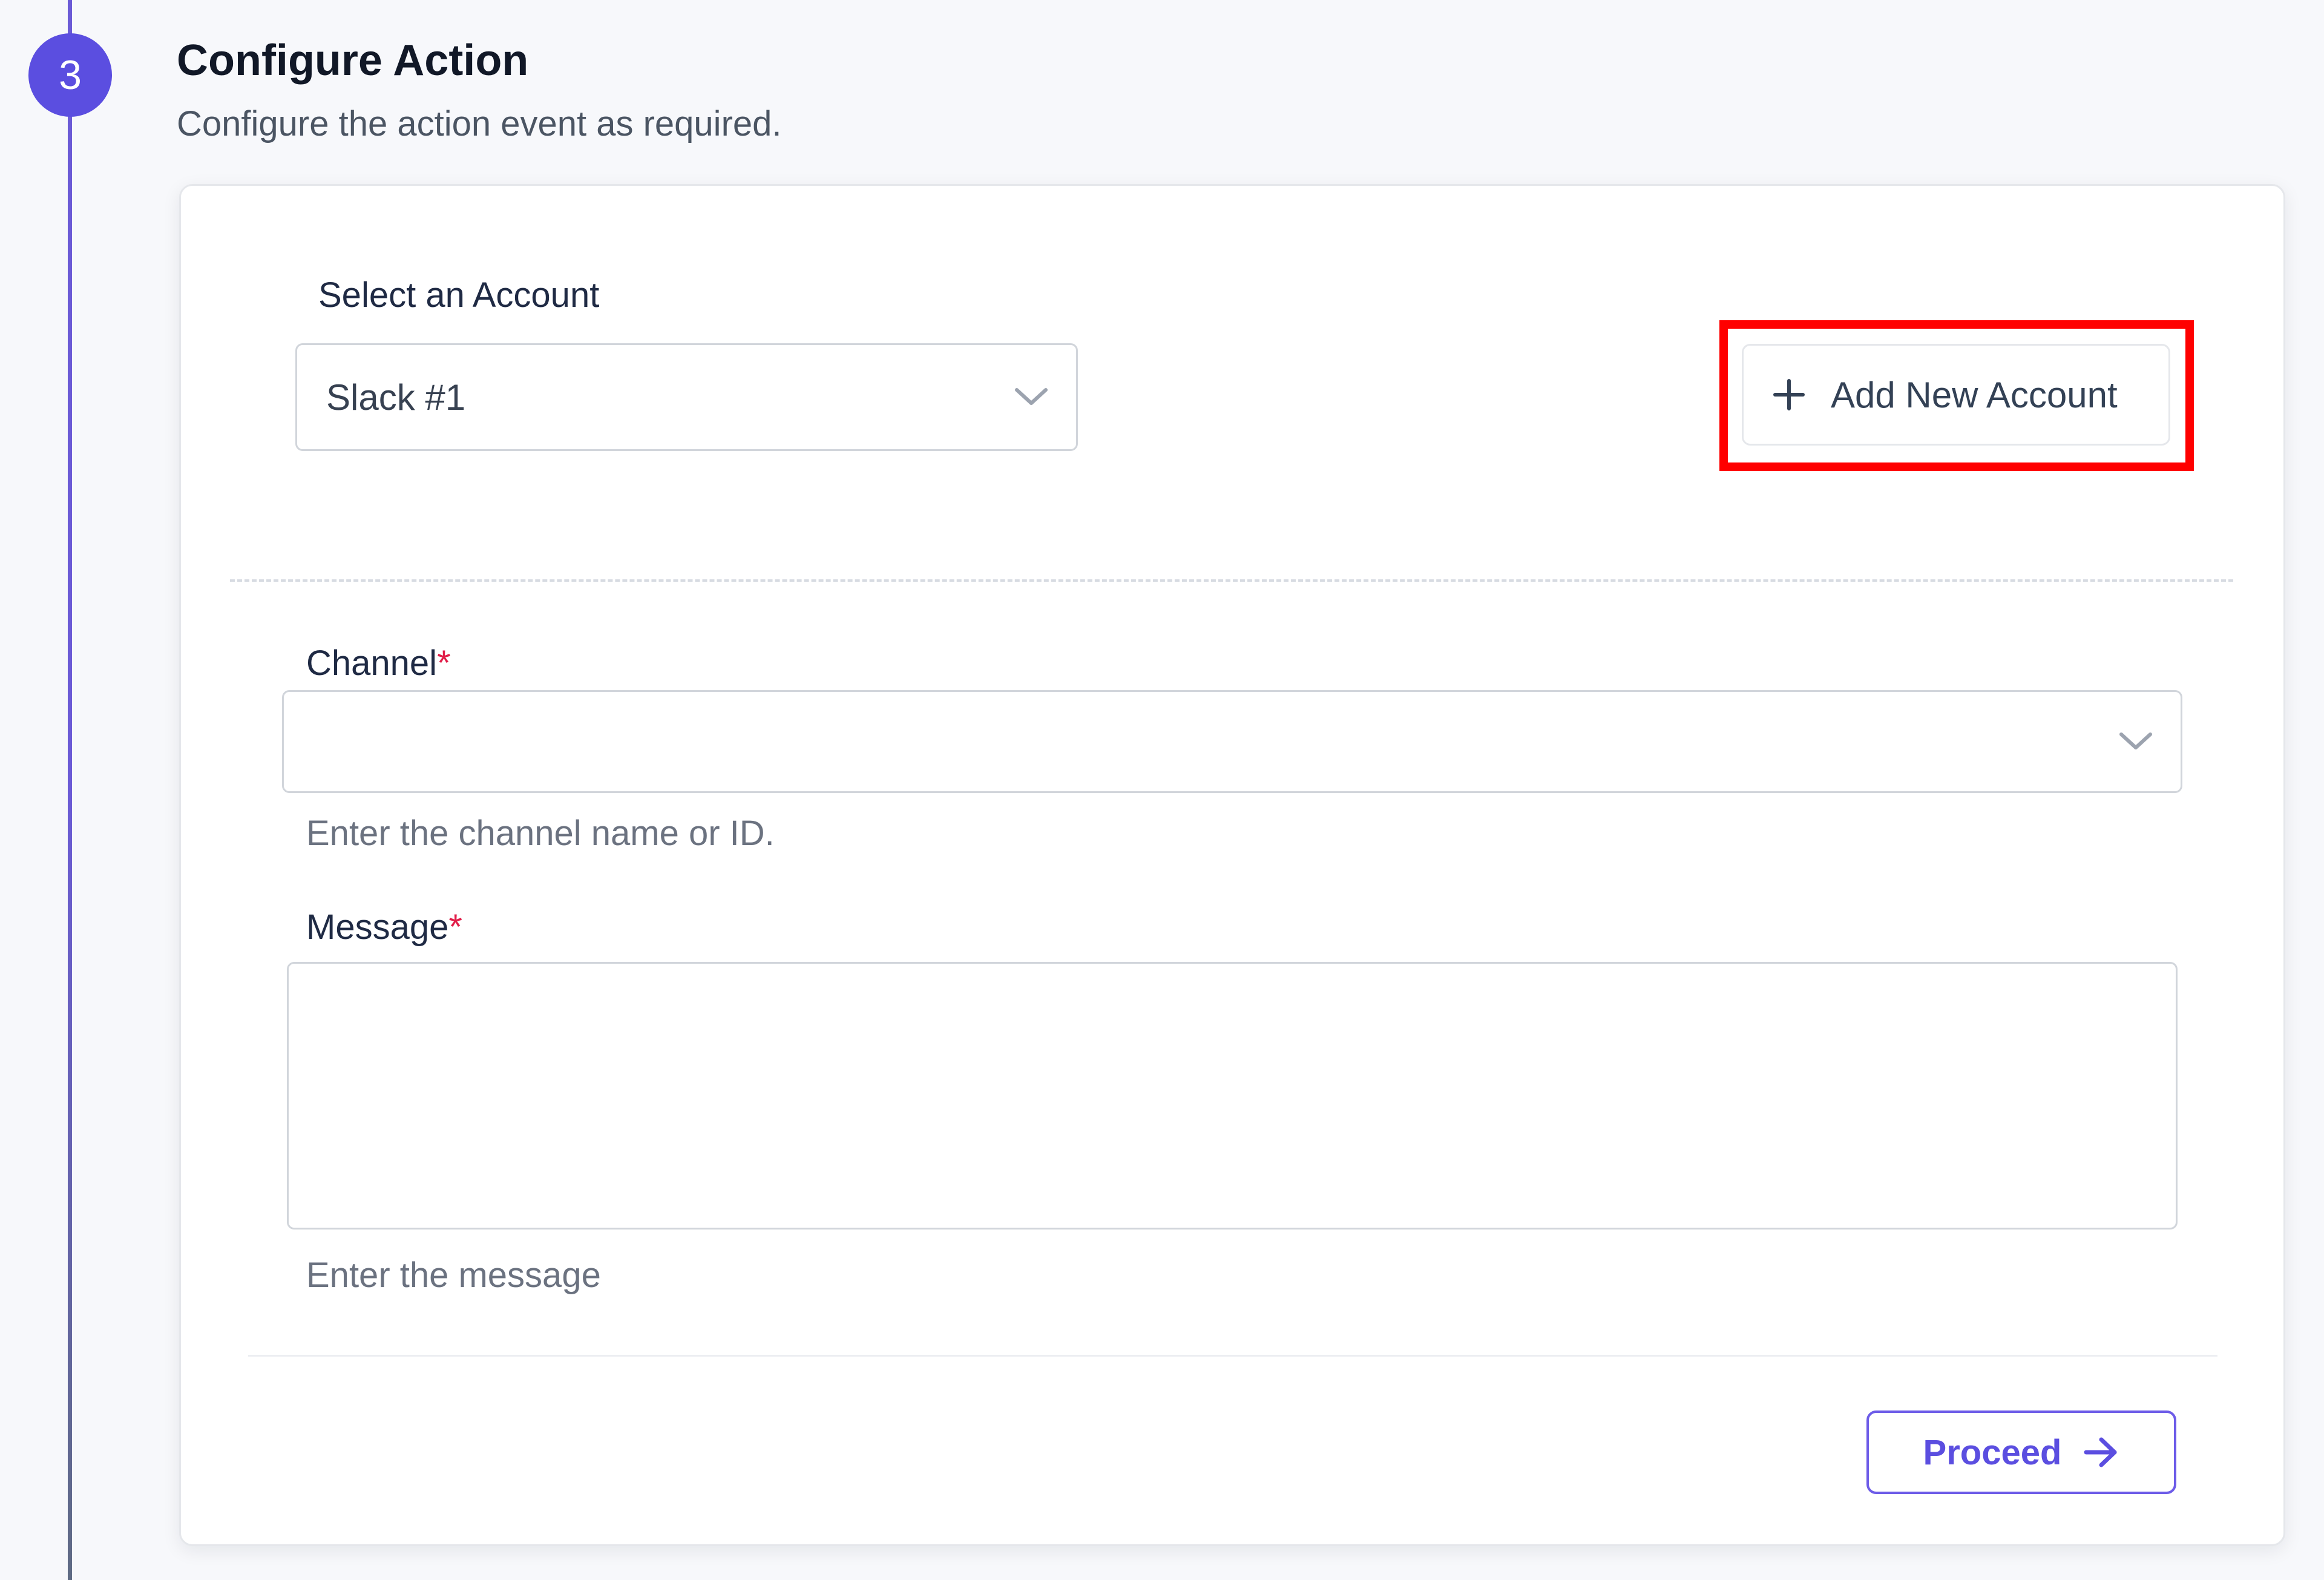  What do you see at coordinates (459, 295) in the screenshot?
I see `account-label: Select an Account` at bounding box center [459, 295].